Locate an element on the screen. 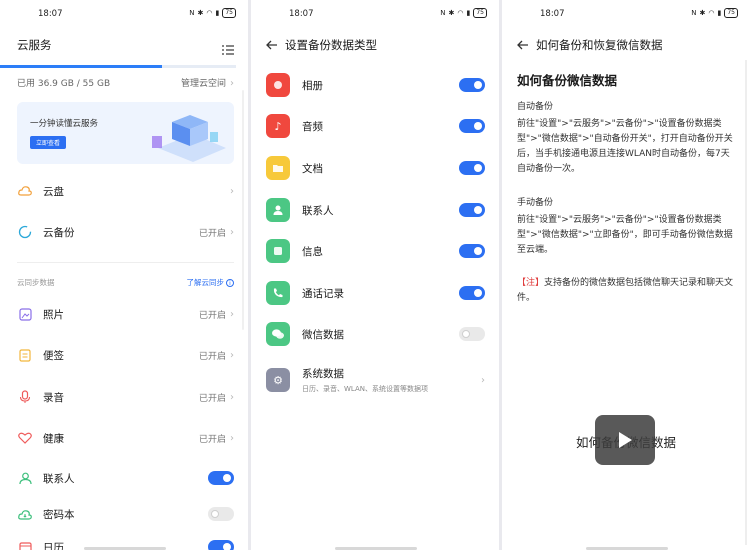 This screenshot has height=550, width=750. play-icon is located at coordinates (625, 440).